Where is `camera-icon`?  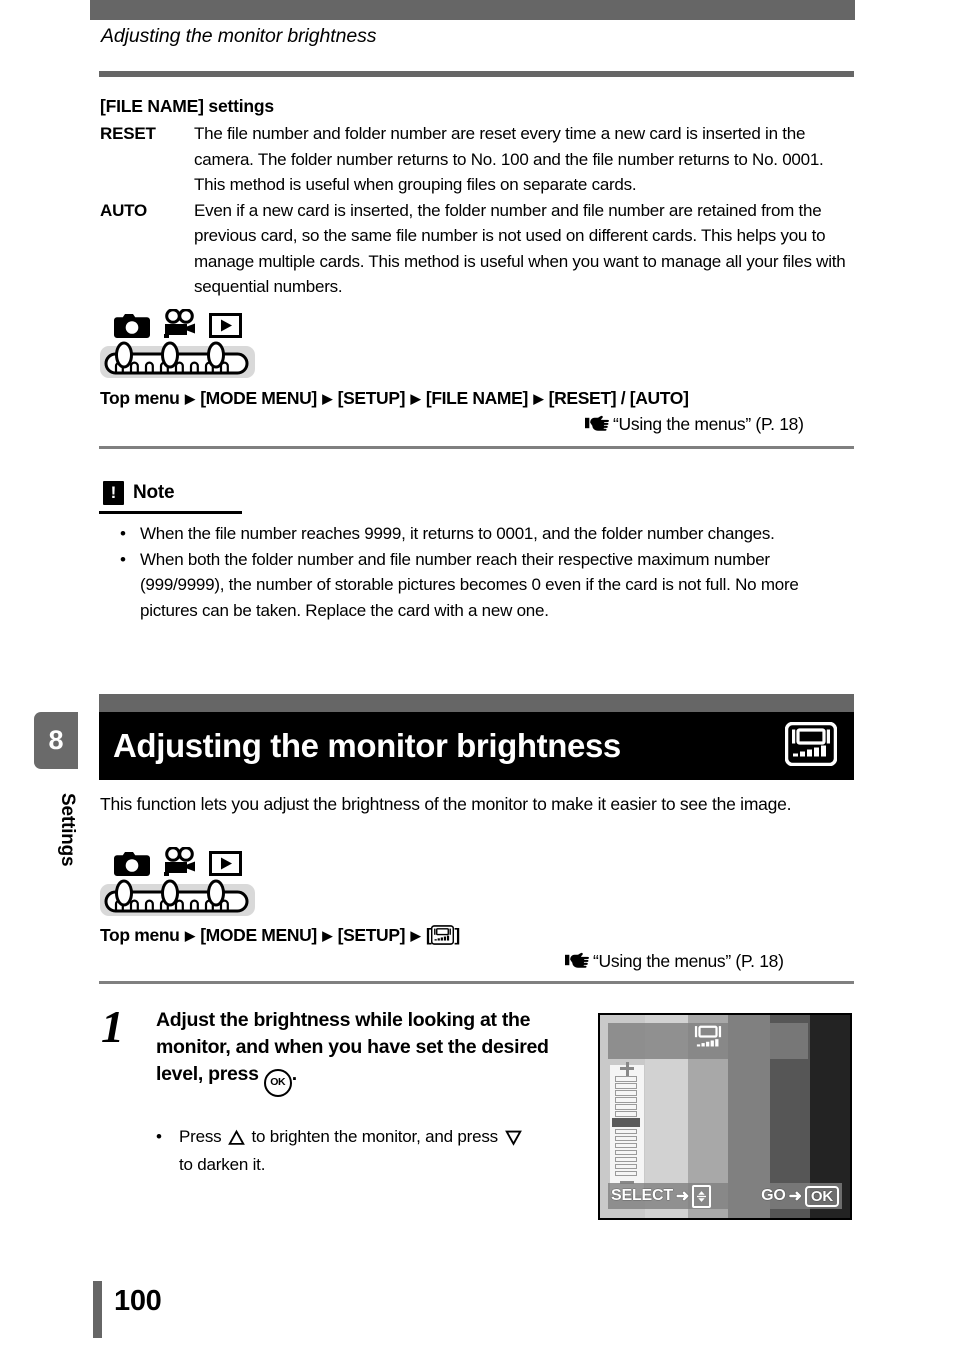
camera-icon is located at coordinates (132, 324).